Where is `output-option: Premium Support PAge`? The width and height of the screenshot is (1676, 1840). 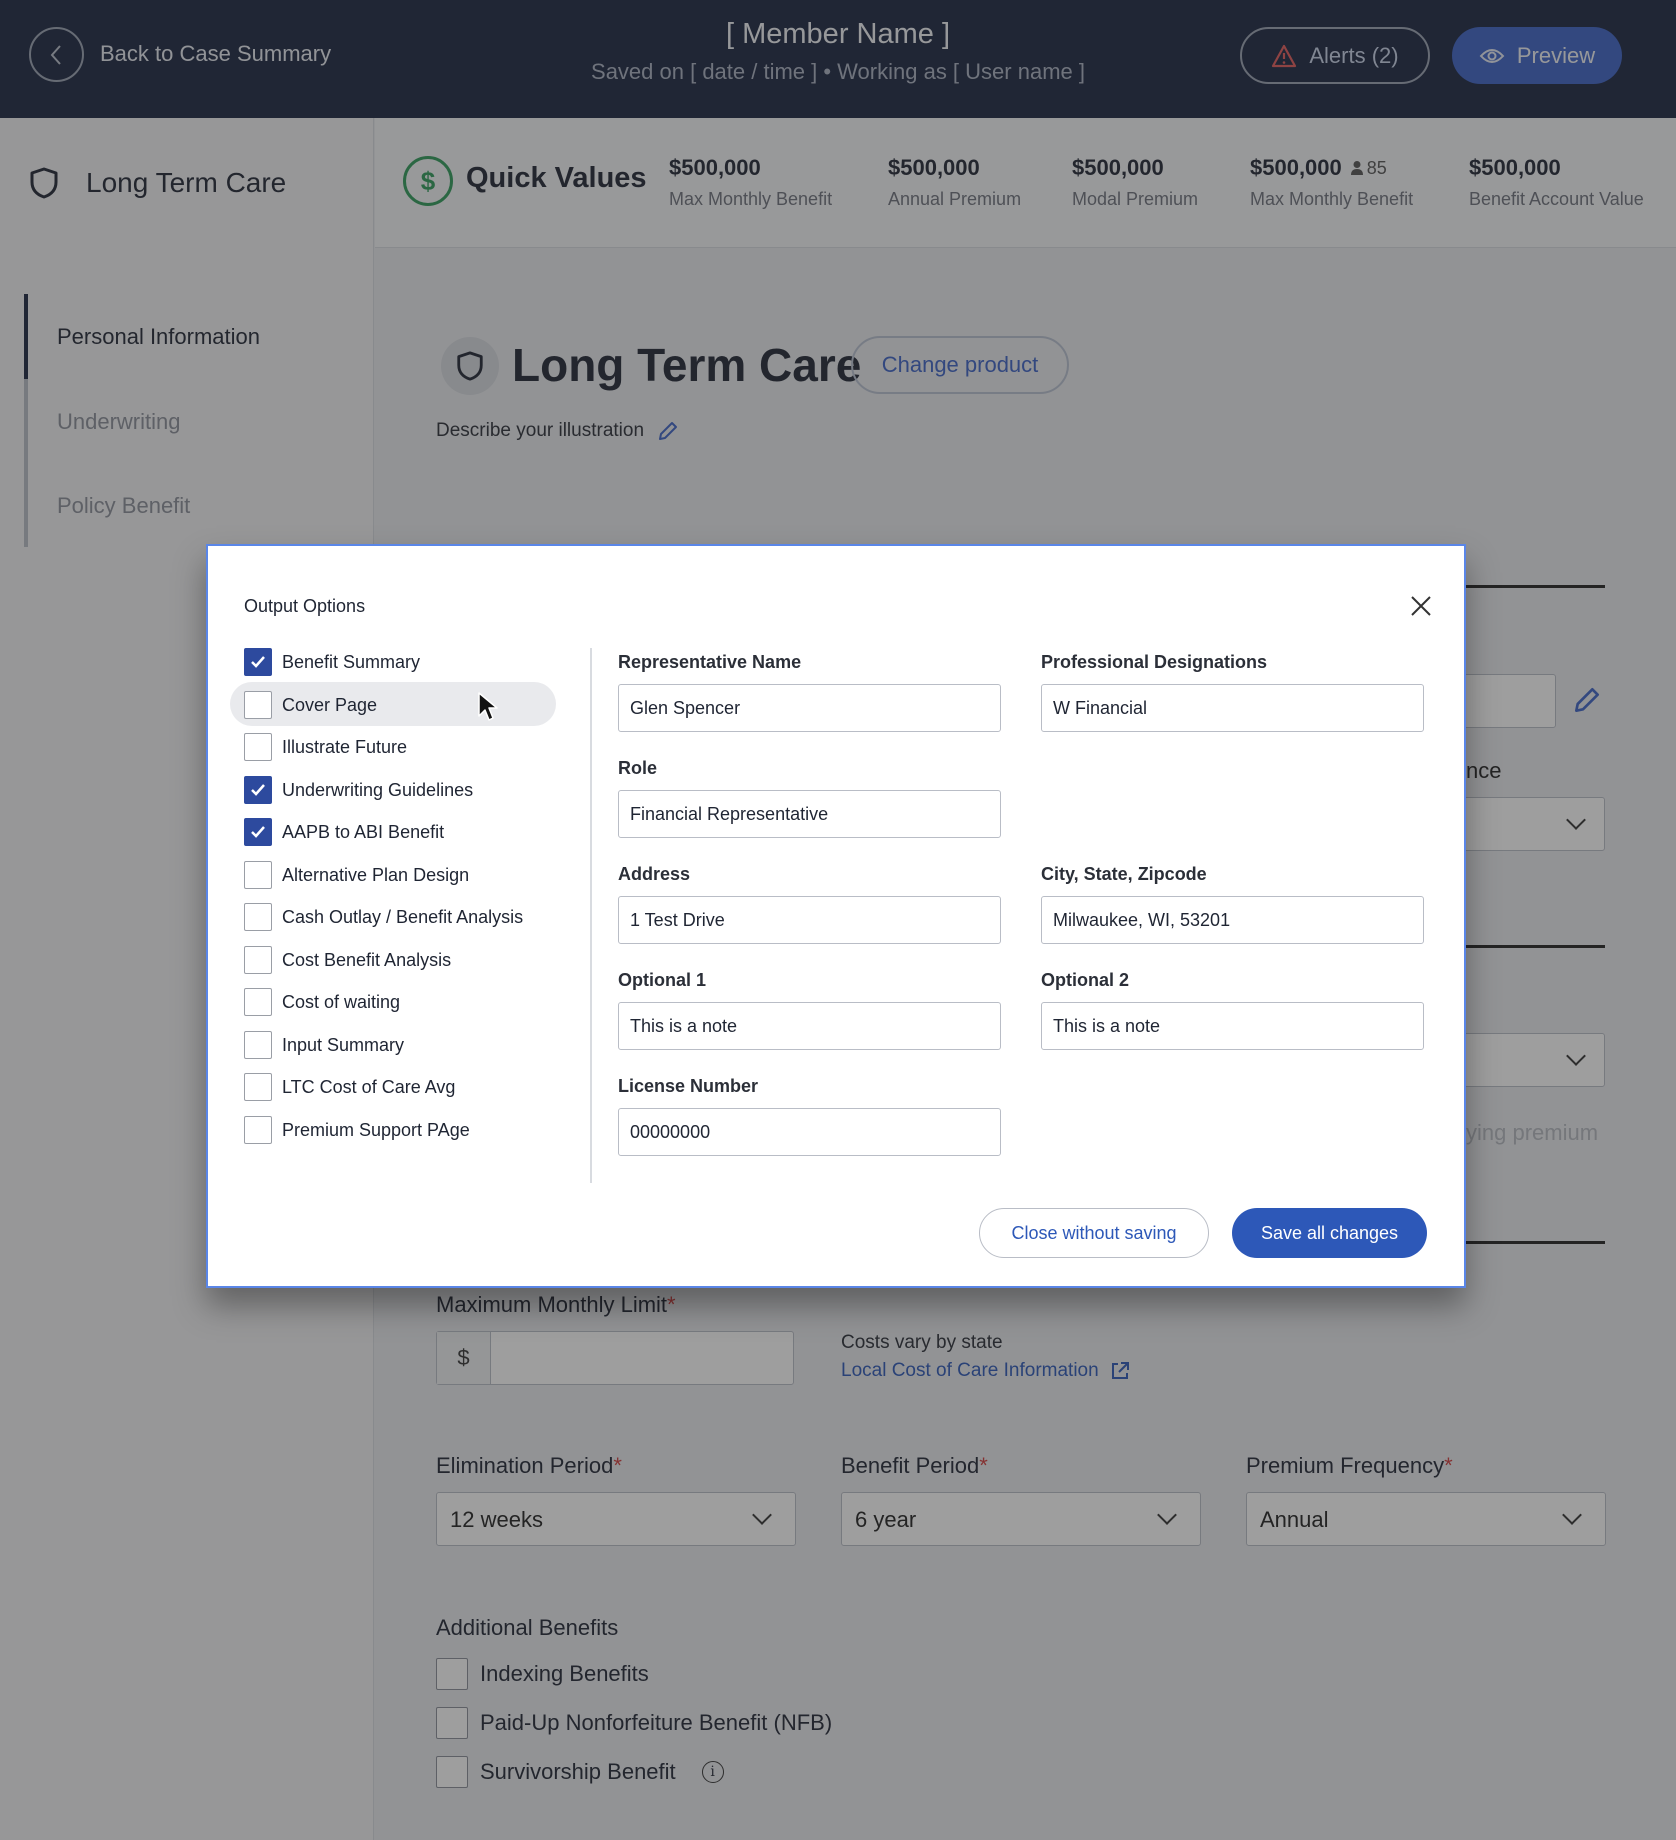 output-option: Premium Support PAge is located at coordinates (357, 1130).